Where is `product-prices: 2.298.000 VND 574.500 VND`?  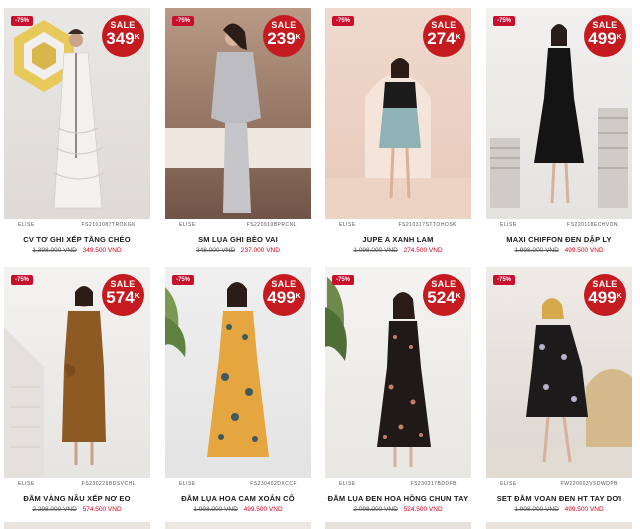
product-prices: 2.298.000 VND 574.500 VND is located at coordinates (77, 509).